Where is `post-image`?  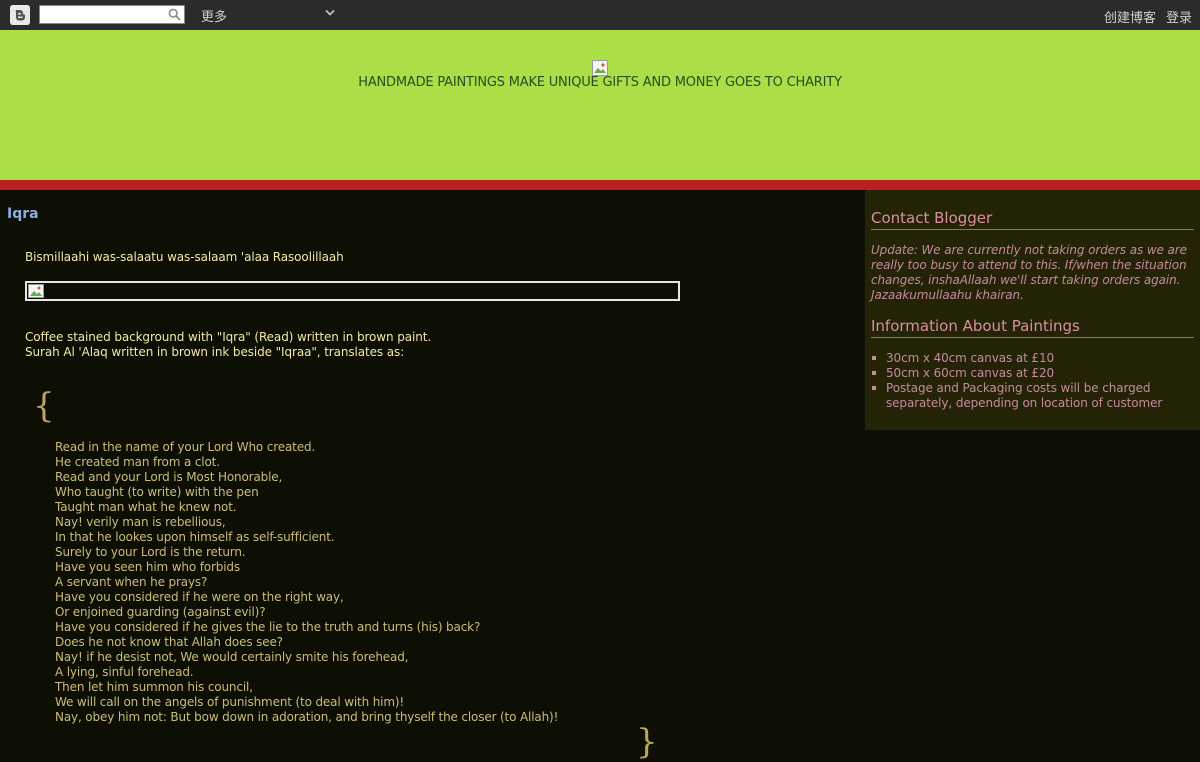
post-image is located at coordinates (352, 291).